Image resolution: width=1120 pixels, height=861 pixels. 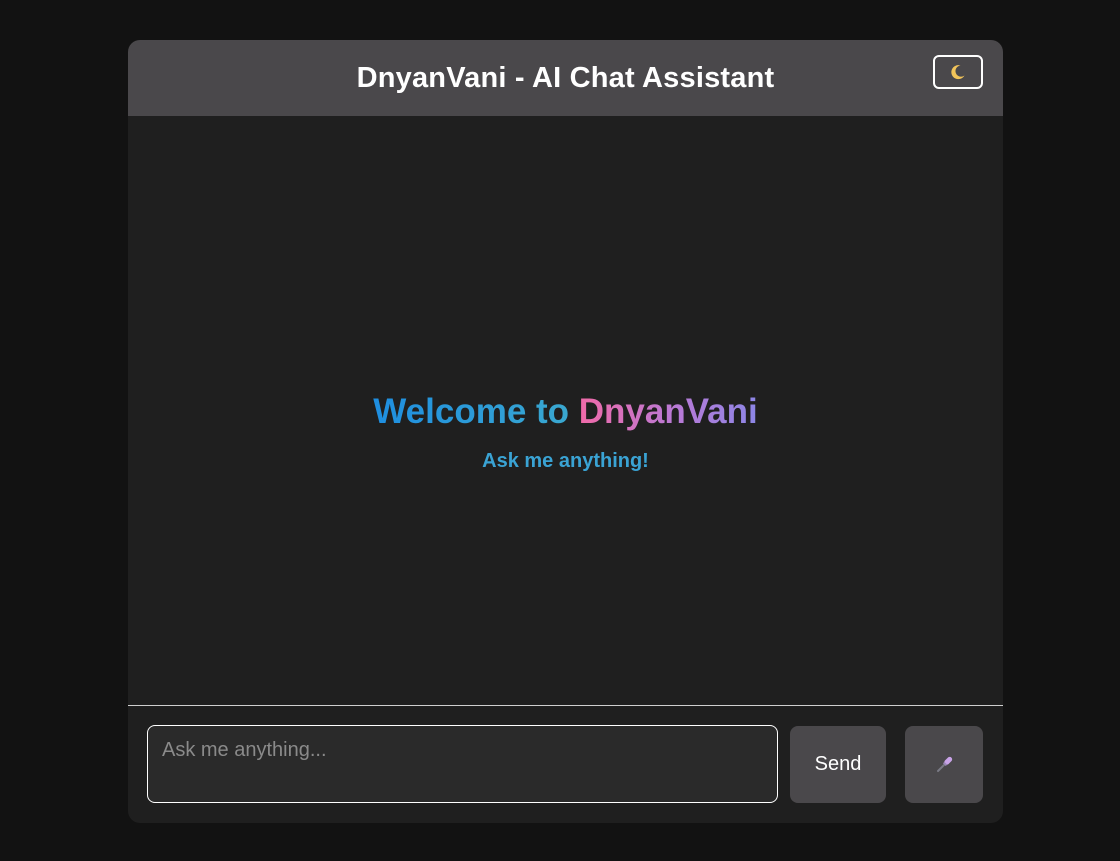 I want to click on moon-icon, so click(x=958, y=72).